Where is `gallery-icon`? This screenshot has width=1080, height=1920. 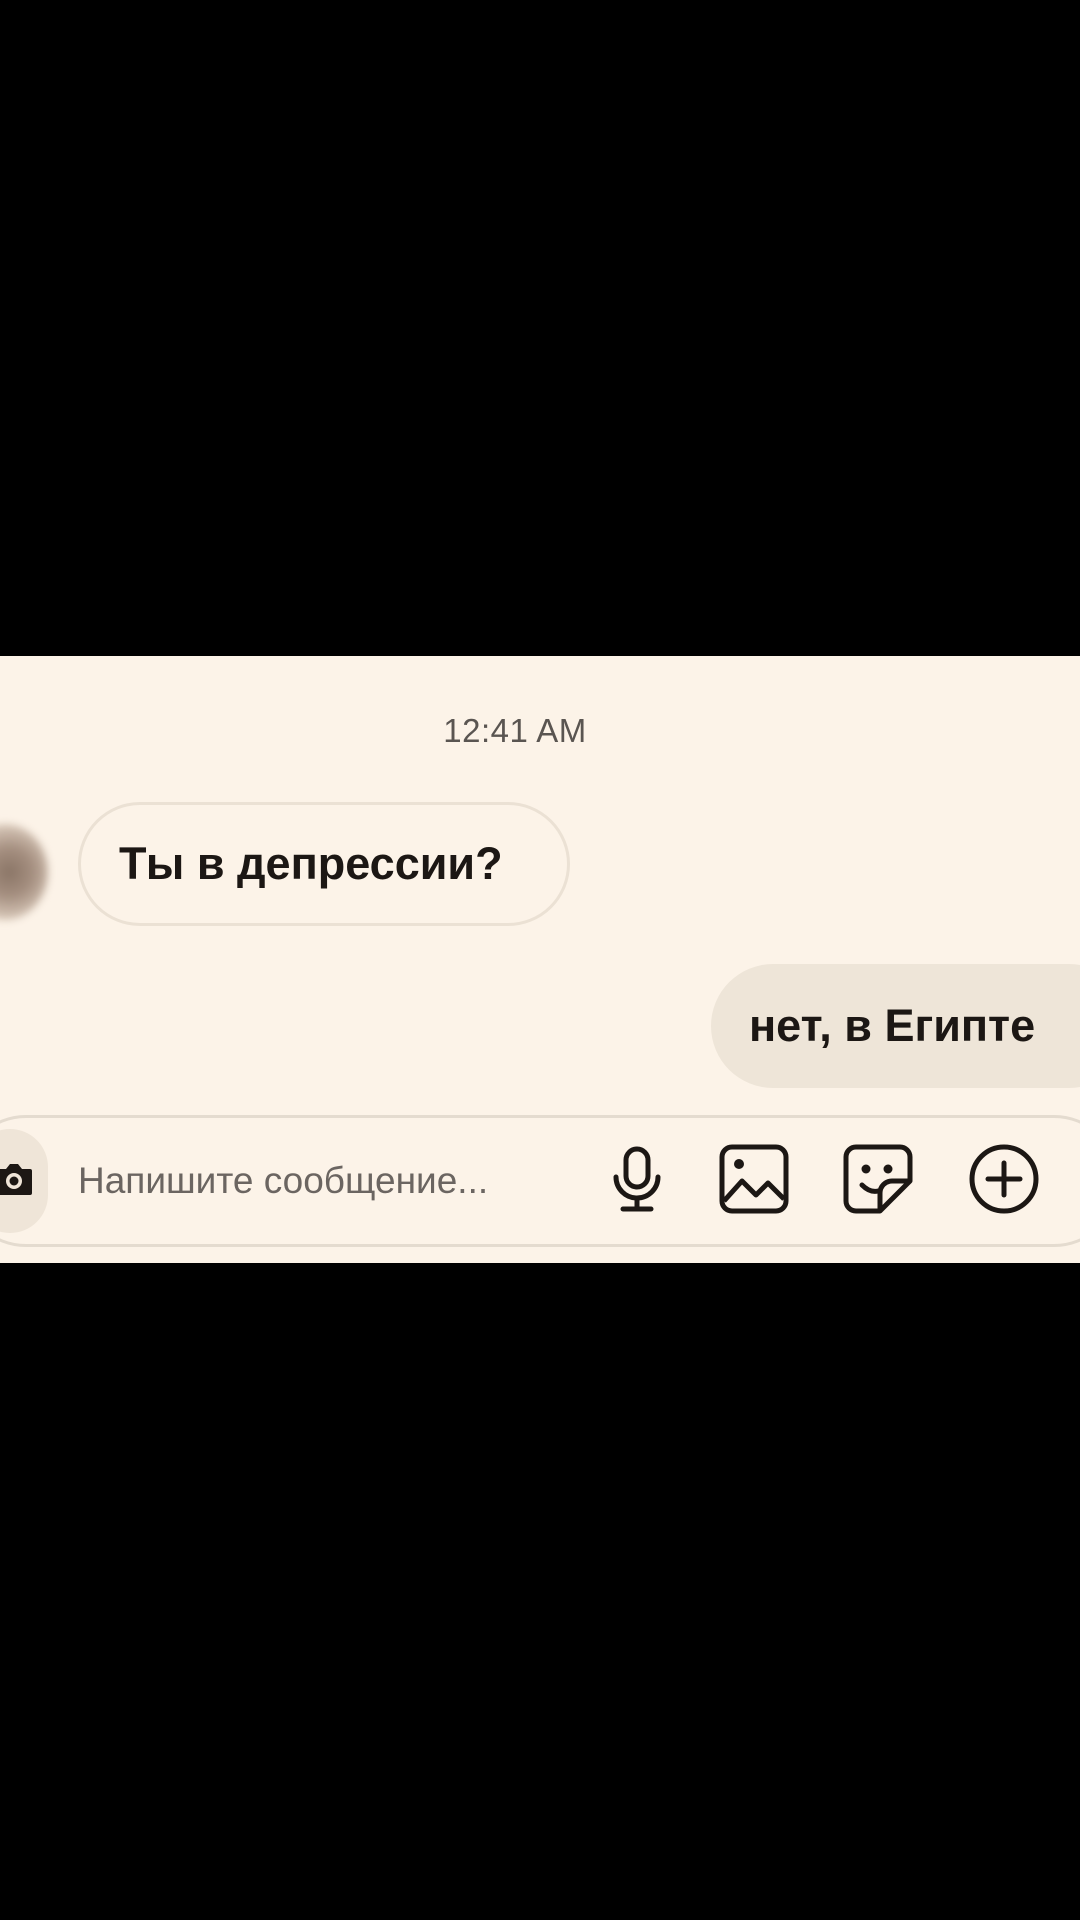 gallery-icon is located at coordinates (754, 1181).